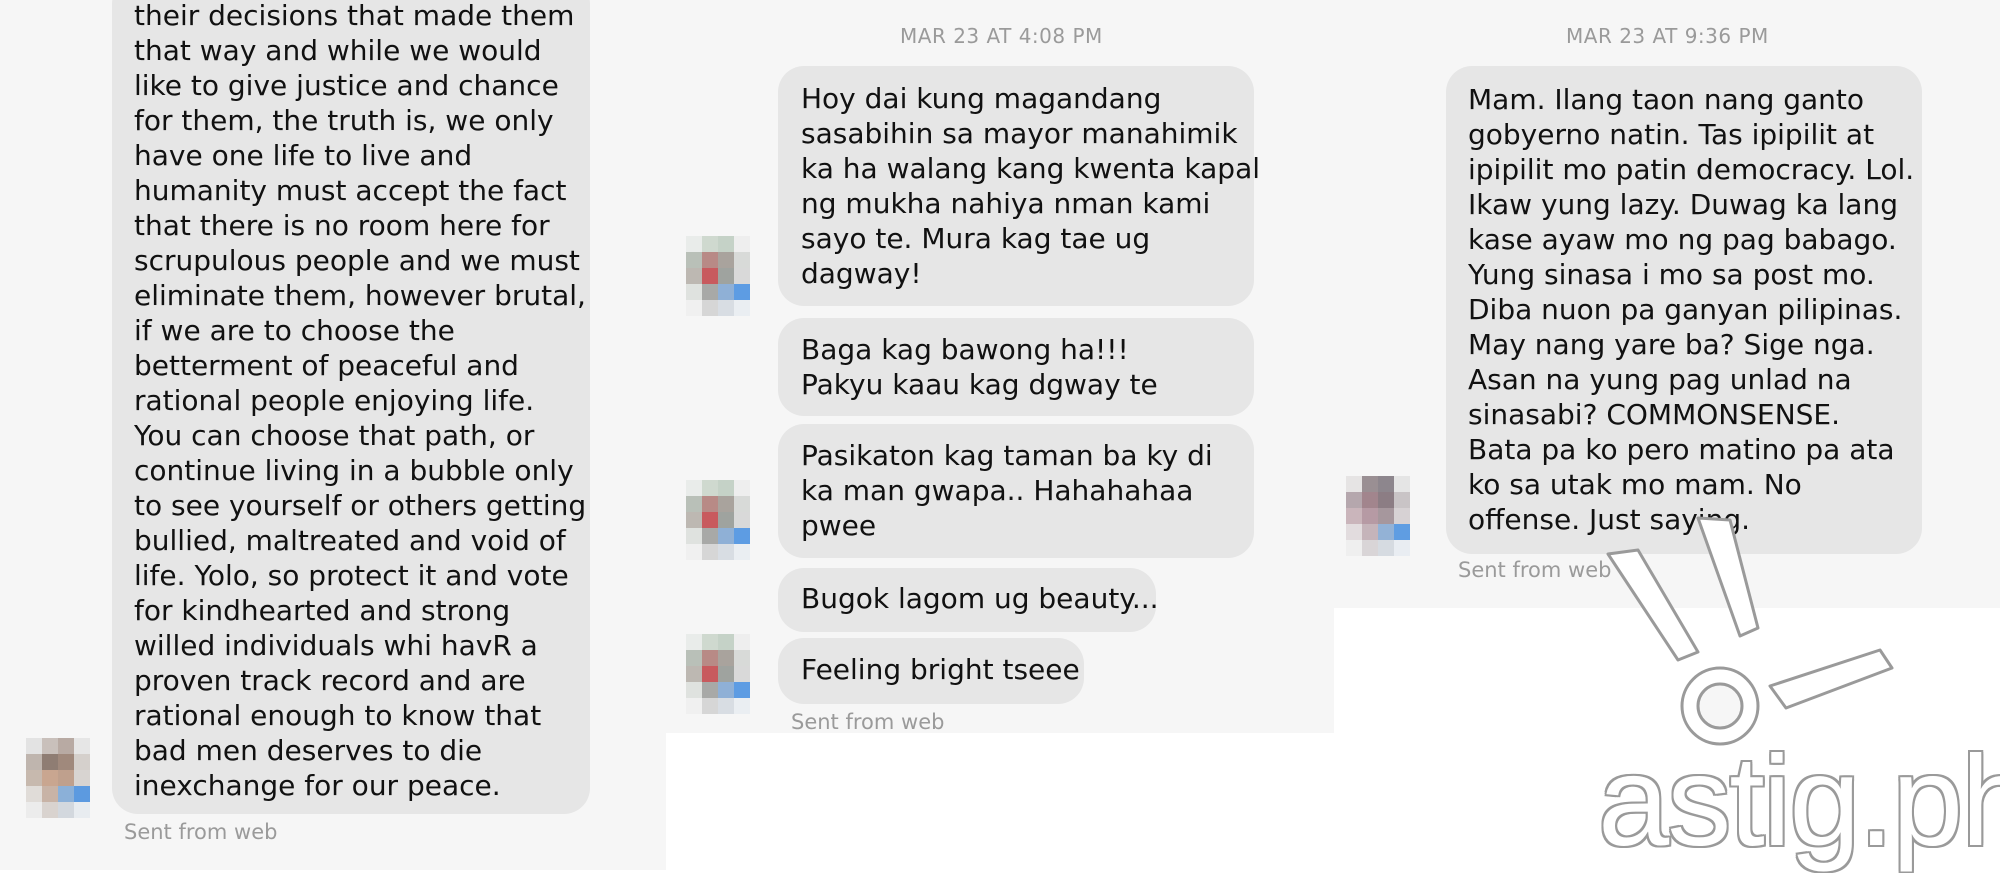 The image size is (2000, 873). Describe the element at coordinates (1031, 168) in the screenshot. I see `message-line: ka ha walang kang kwenta kapal` at that location.